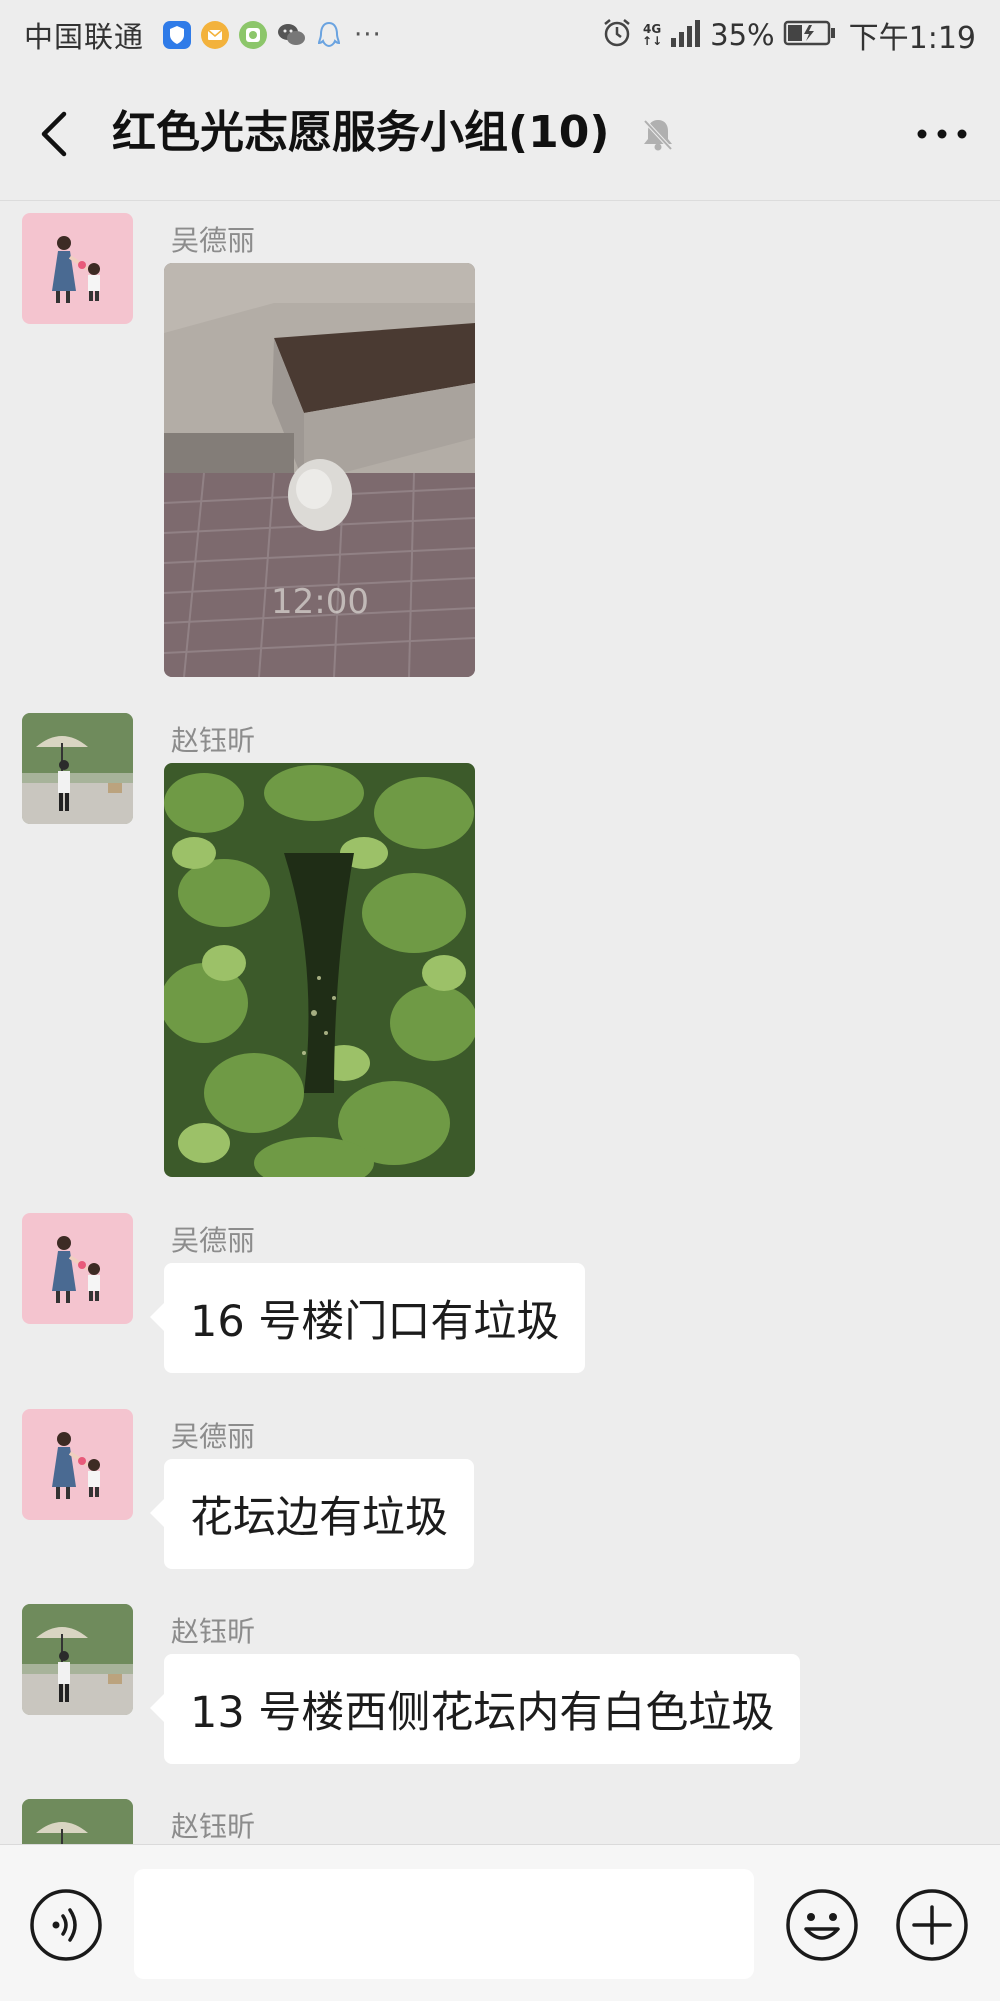 The height and width of the screenshot is (2001, 1000). Describe the element at coordinates (367, 1318) in the screenshot. I see `text-bubble: 16 号楼门口有垃圾` at that location.